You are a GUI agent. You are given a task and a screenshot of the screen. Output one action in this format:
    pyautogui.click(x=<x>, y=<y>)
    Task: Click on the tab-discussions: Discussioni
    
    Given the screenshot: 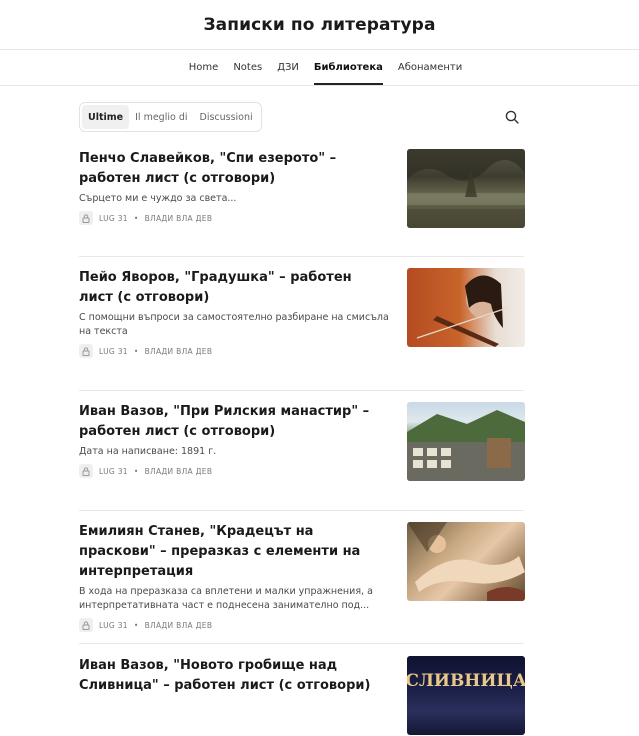 What is the action you would take?
    pyautogui.click(x=226, y=117)
    